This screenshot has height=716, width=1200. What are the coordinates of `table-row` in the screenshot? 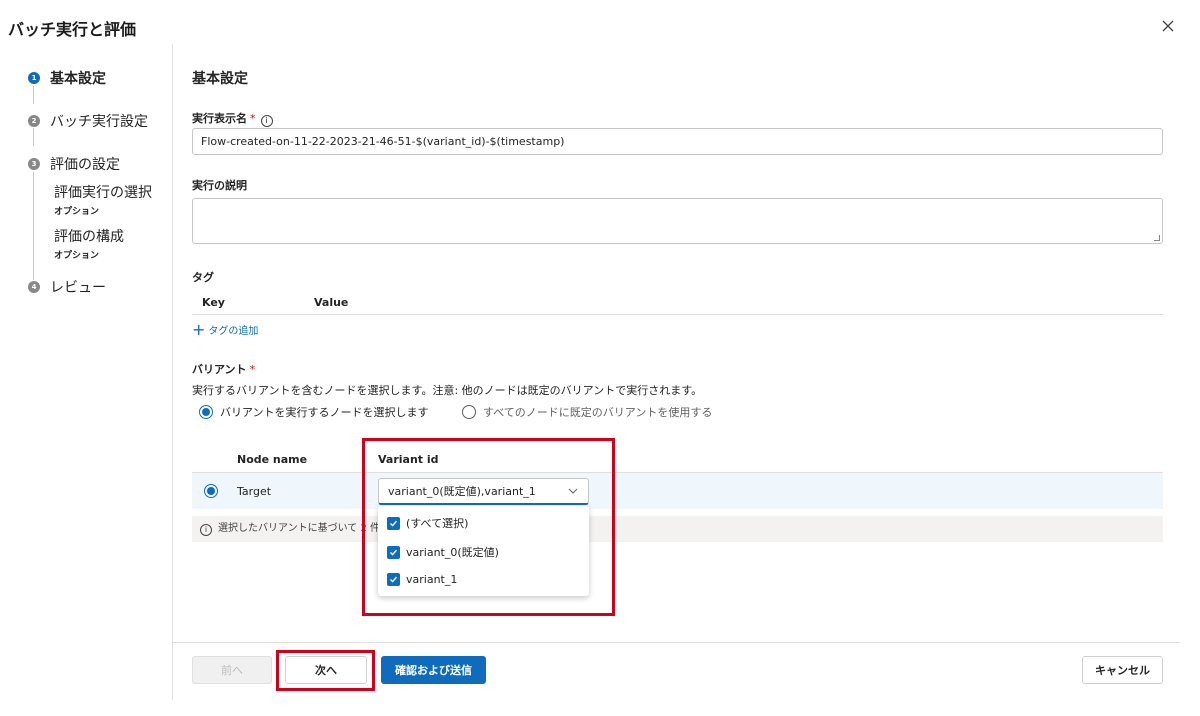 It's located at (677, 491).